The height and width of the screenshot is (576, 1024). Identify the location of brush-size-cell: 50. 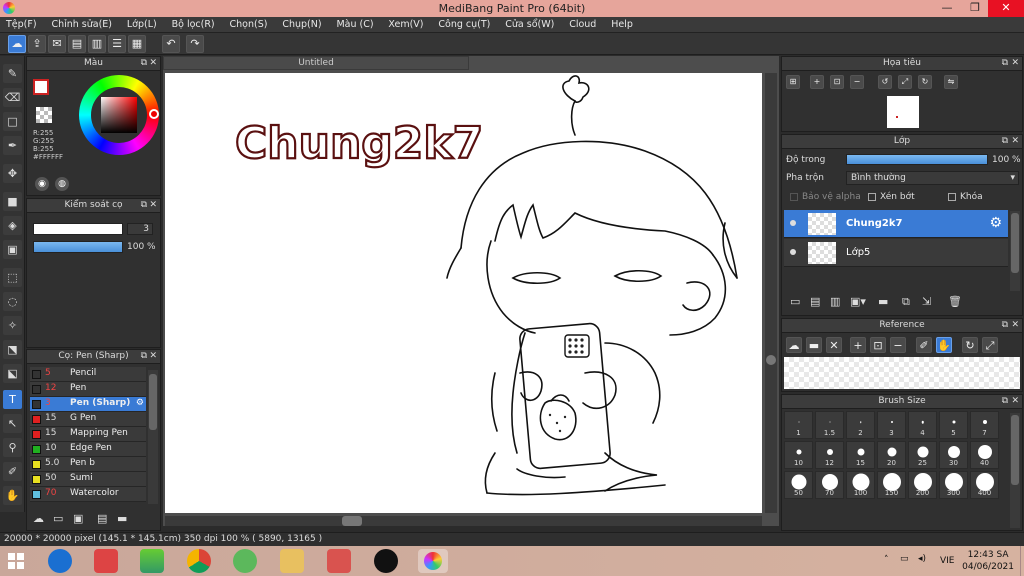
(798, 485).